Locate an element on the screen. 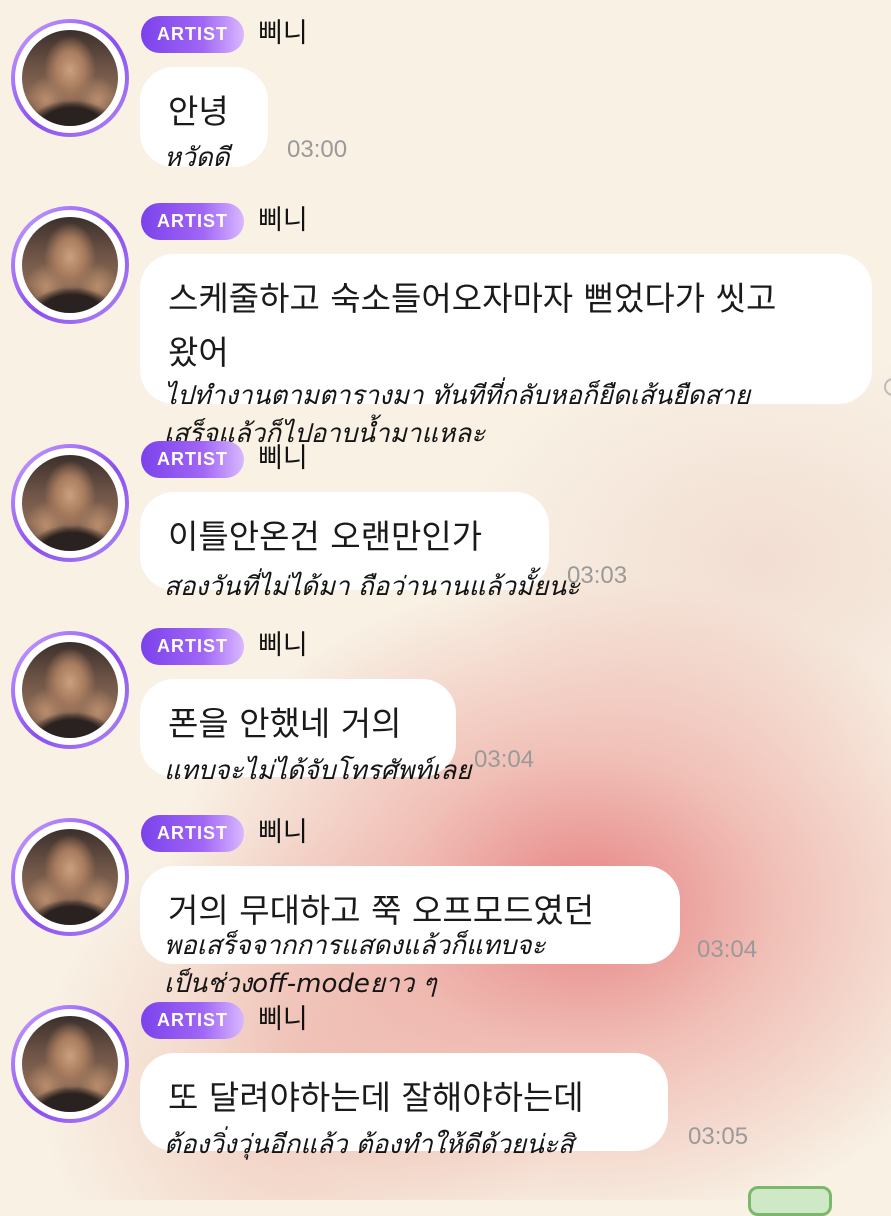 Image resolution: width=891 pixels, height=1216 pixels. translation-caption: แทบจะไม่ได้จับโทรศัพท์เลย is located at coordinates (318, 771).